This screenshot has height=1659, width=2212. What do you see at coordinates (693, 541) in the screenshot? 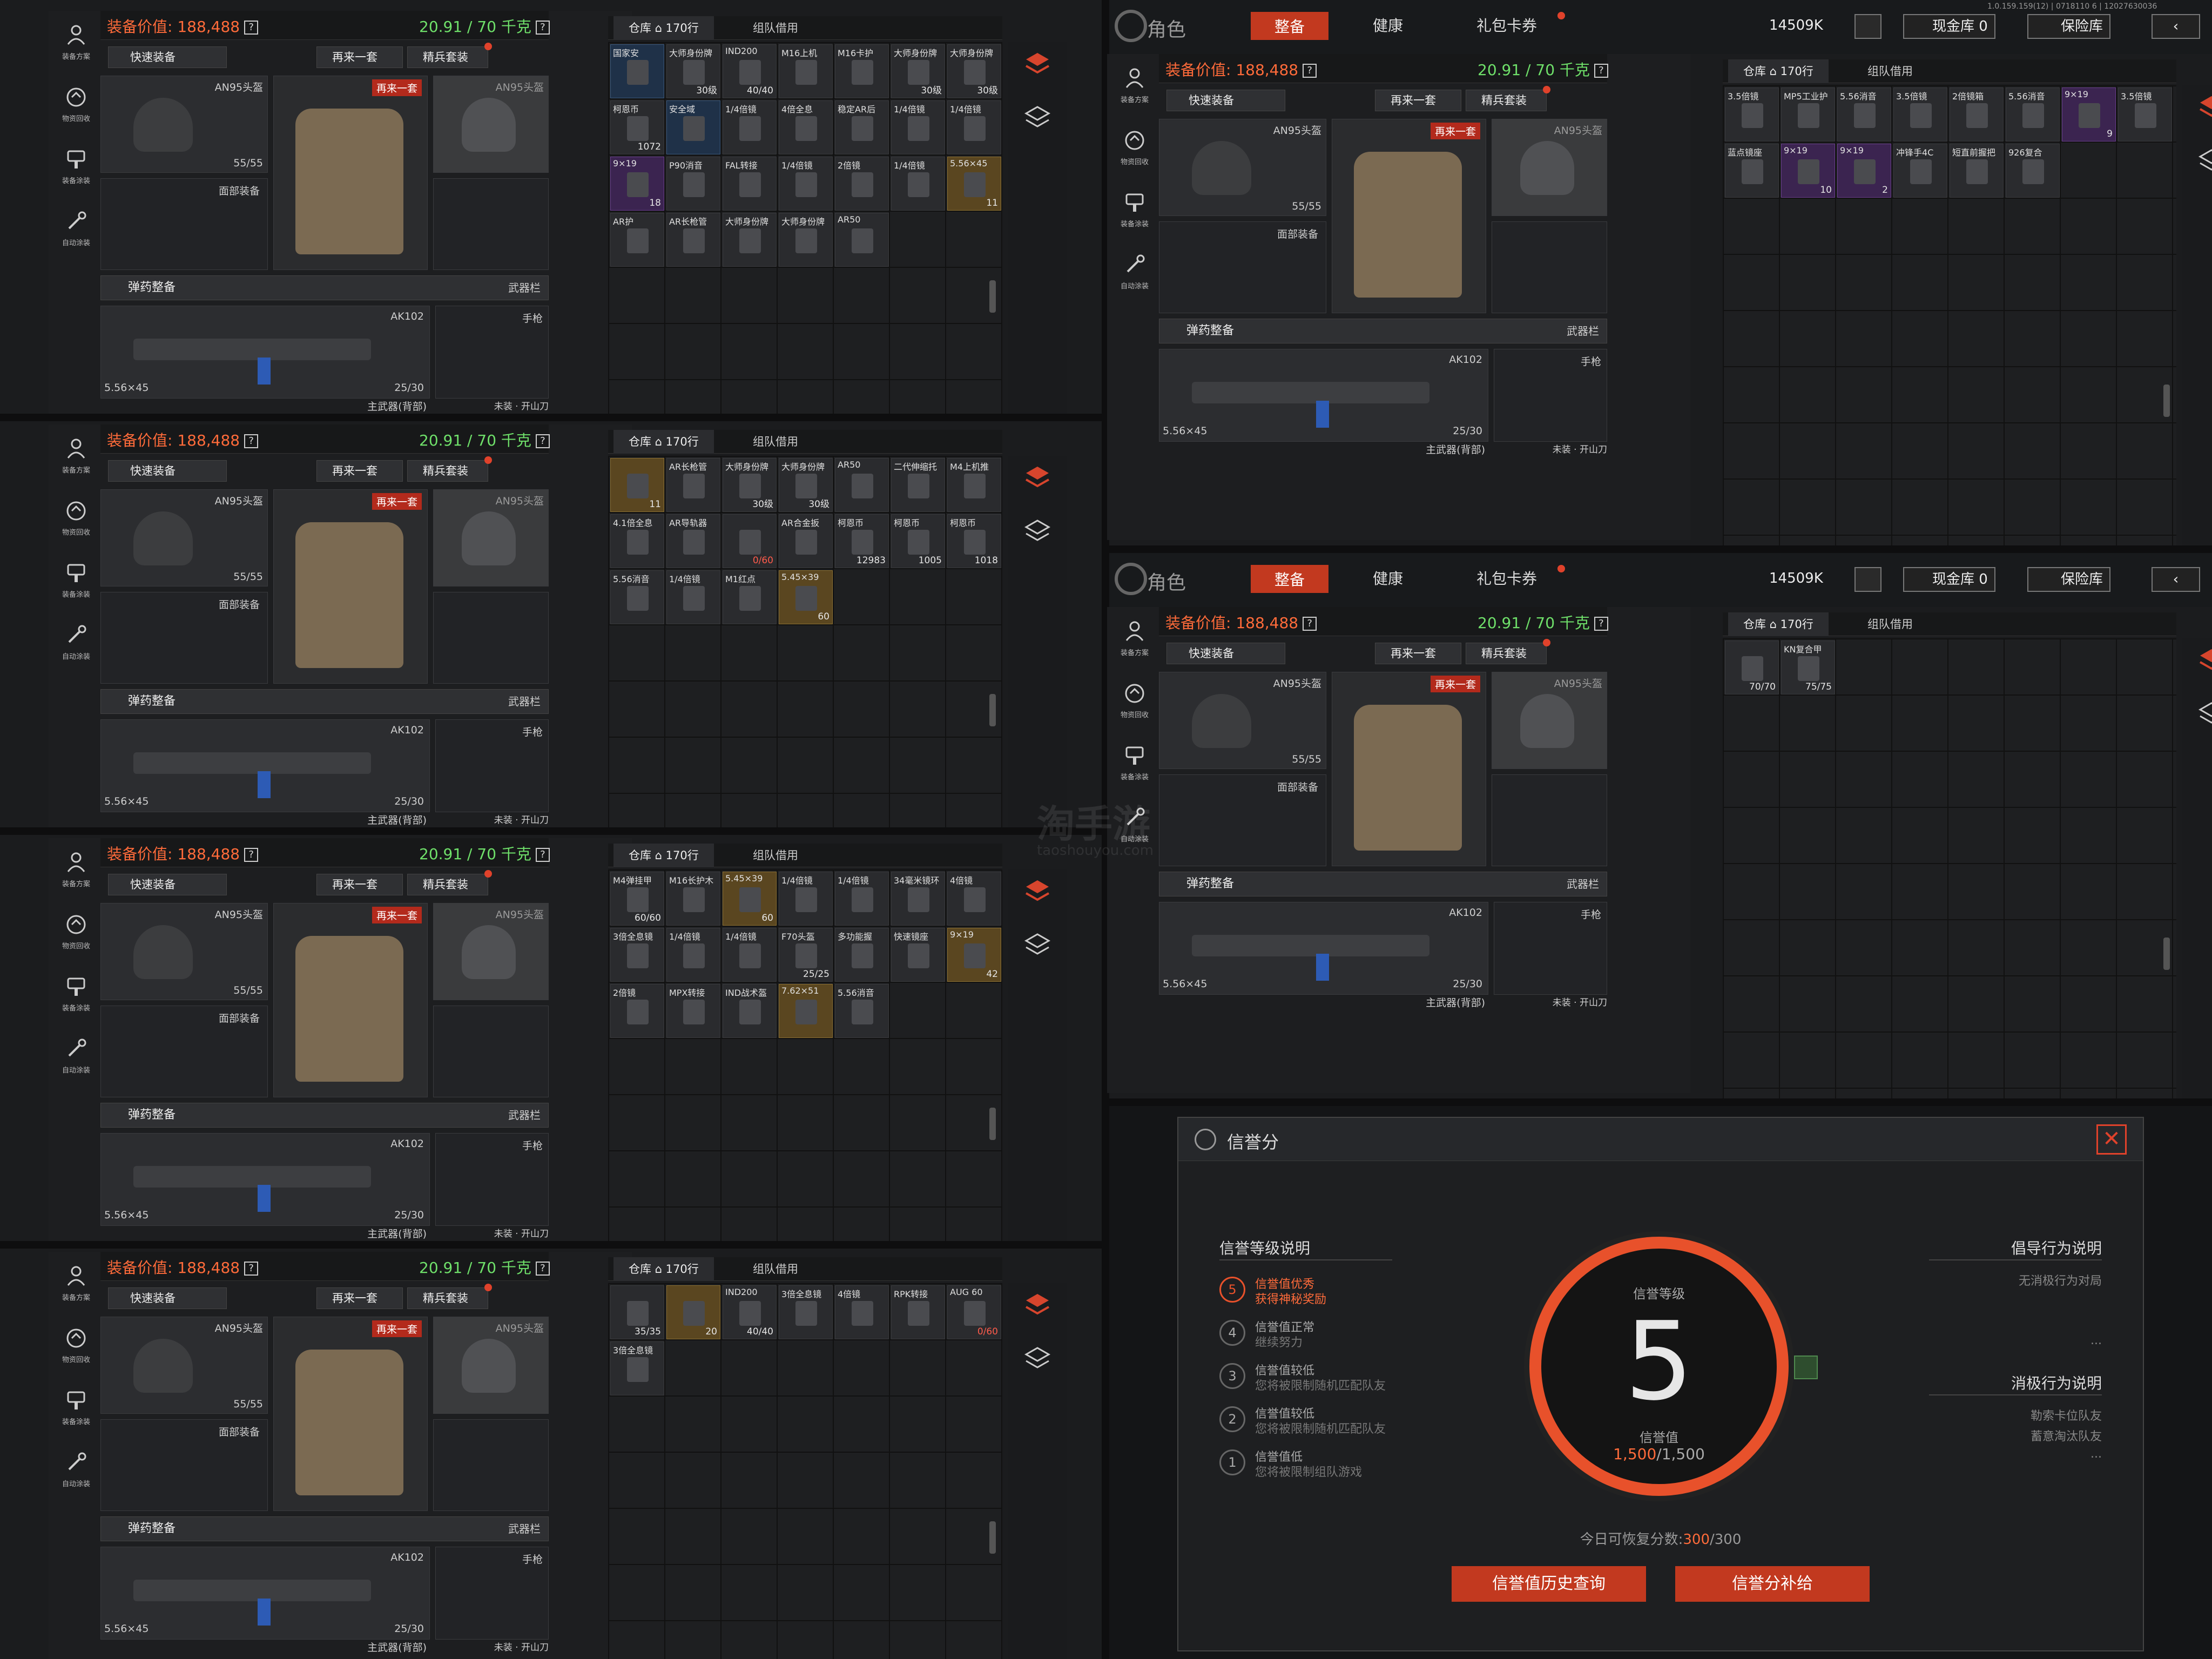
I see `inventory-item: AR导轨器` at bounding box center [693, 541].